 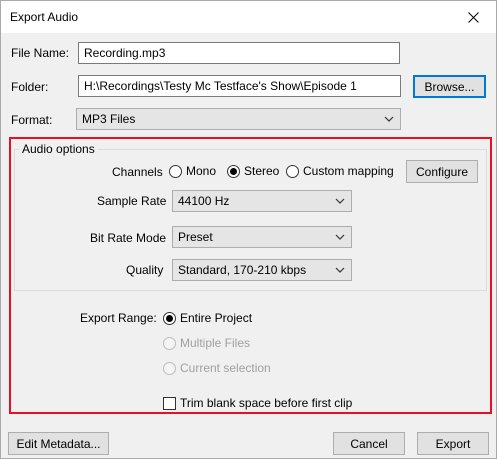 I want to click on export-range-current-selection-radio: Current selection, so click(x=217, y=368).